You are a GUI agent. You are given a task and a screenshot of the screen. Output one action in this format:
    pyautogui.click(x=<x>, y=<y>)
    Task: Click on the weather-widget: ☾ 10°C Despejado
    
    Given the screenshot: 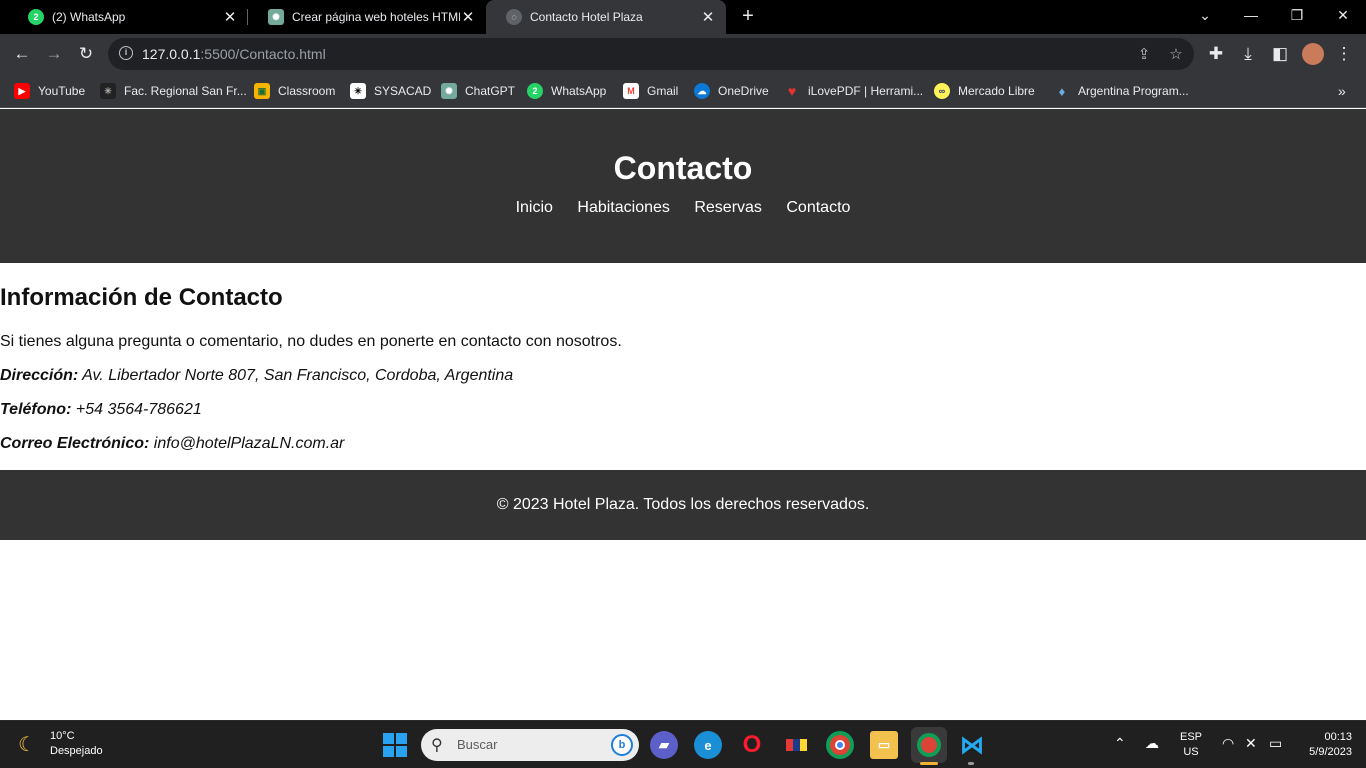 What is the action you would take?
    pyautogui.click(x=60, y=744)
    